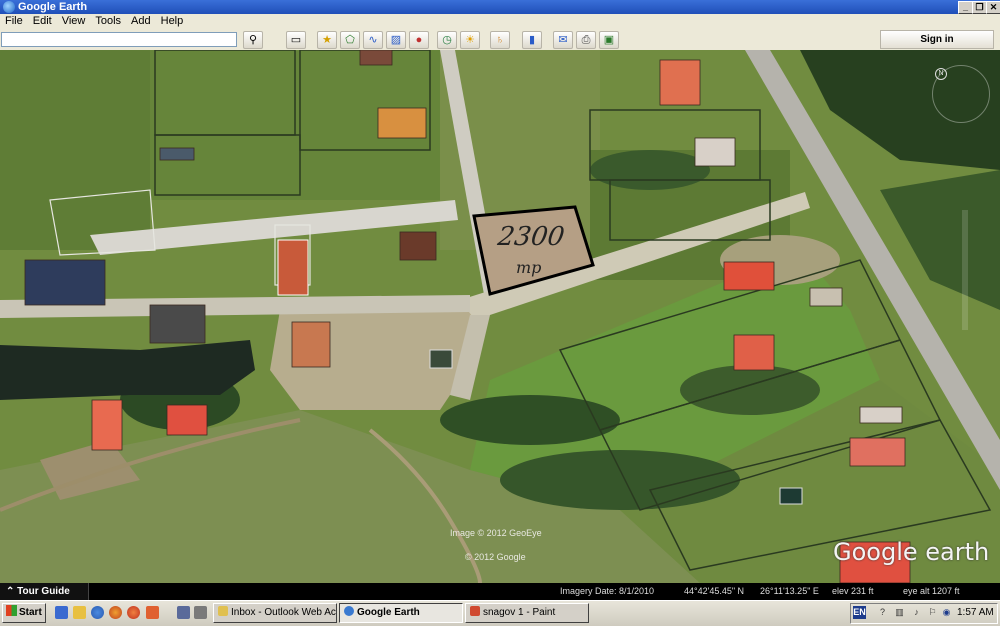 This screenshot has height=626, width=1000. What do you see at coordinates (223, 611) in the screenshot?
I see `outlook-icon` at bounding box center [223, 611].